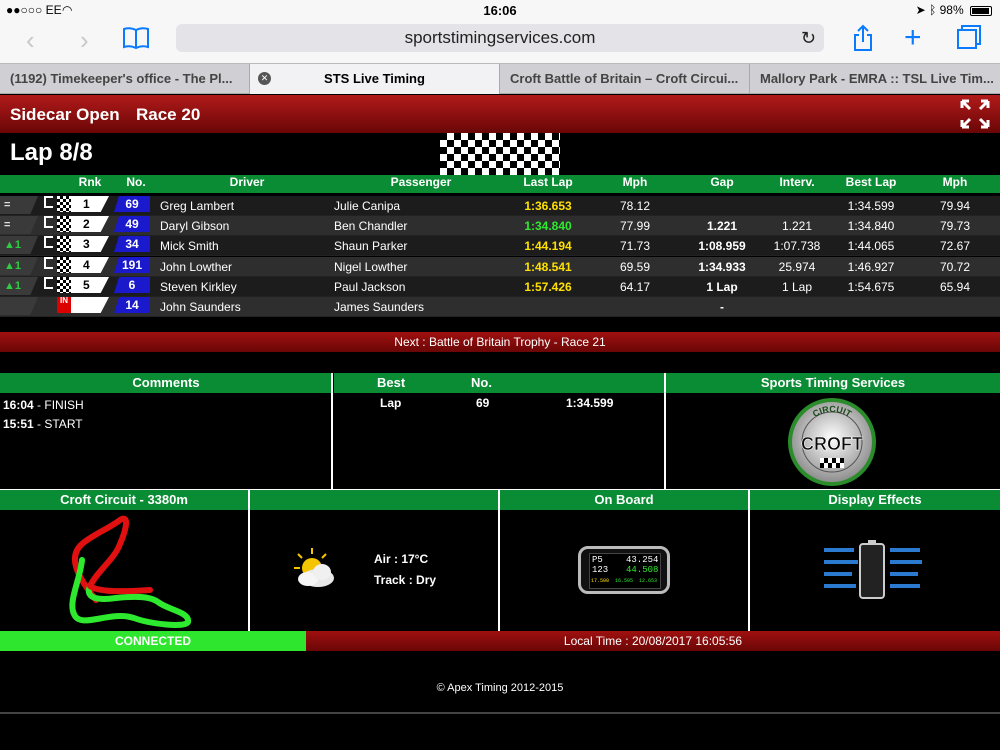 The width and height of the screenshot is (1000, 750). What do you see at coordinates (871, 206) in the screenshot?
I see `best-lap: 1:34.599` at bounding box center [871, 206].